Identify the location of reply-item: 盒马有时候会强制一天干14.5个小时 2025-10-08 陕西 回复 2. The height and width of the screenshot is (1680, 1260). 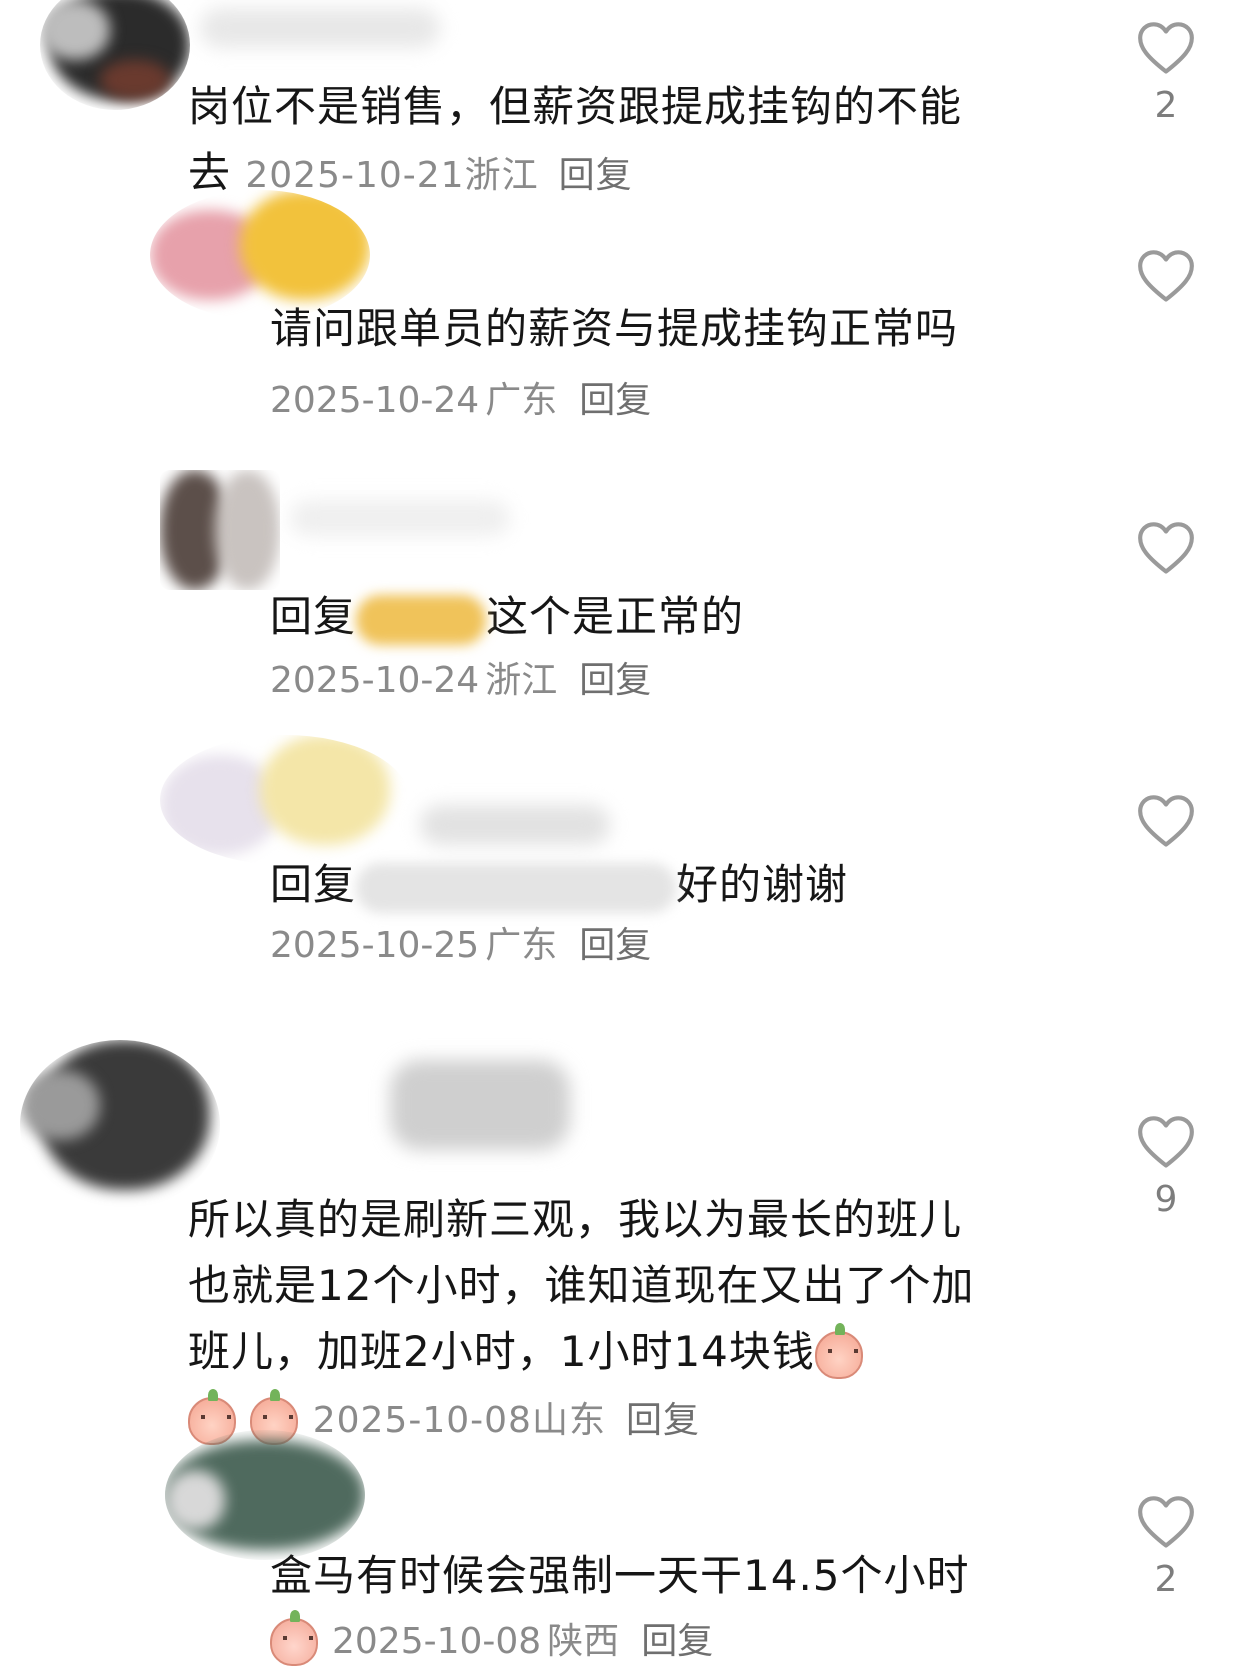
(630, 1555).